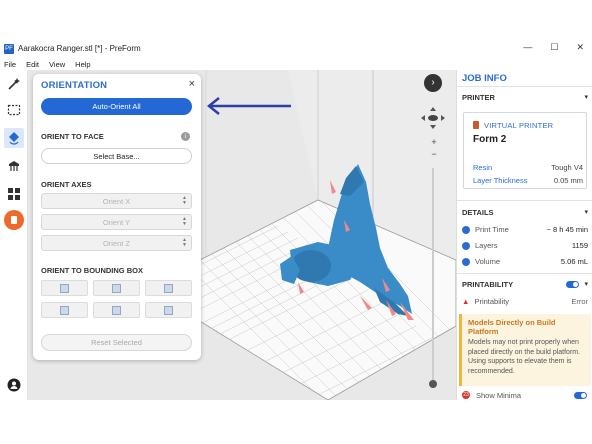  Describe the element at coordinates (499, 395) in the screenshot. I see `show-minima-label: Show Minima` at that location.